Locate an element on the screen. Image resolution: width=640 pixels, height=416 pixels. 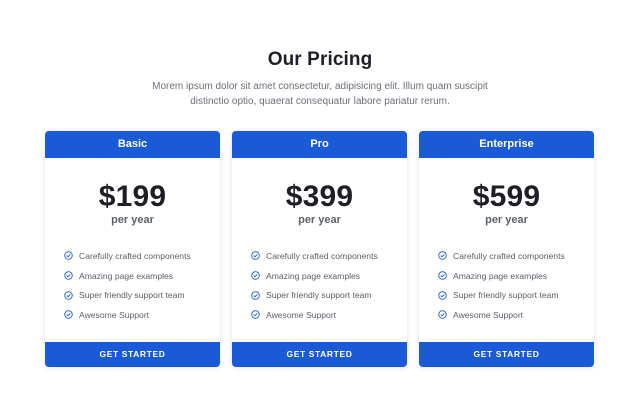
plan-name: Basic is located at coordinates (132, 144).